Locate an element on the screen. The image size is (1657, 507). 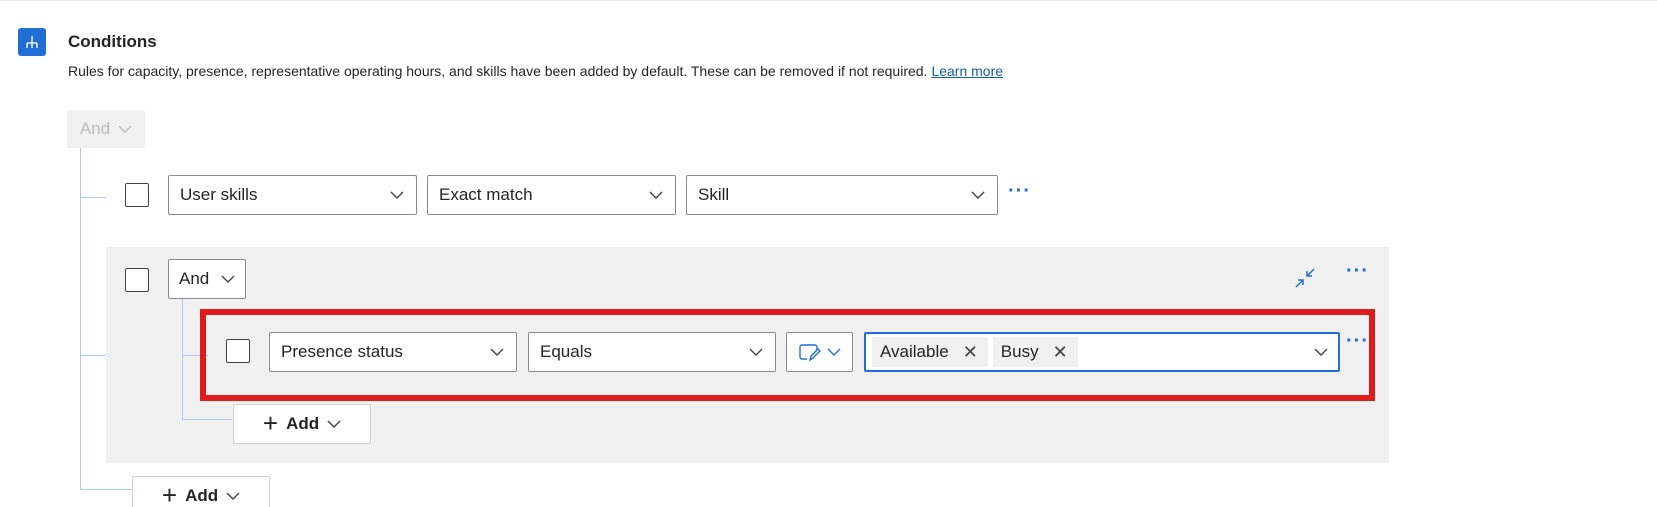
root-operator-dropdown: And is located at coordinates (106, 129).